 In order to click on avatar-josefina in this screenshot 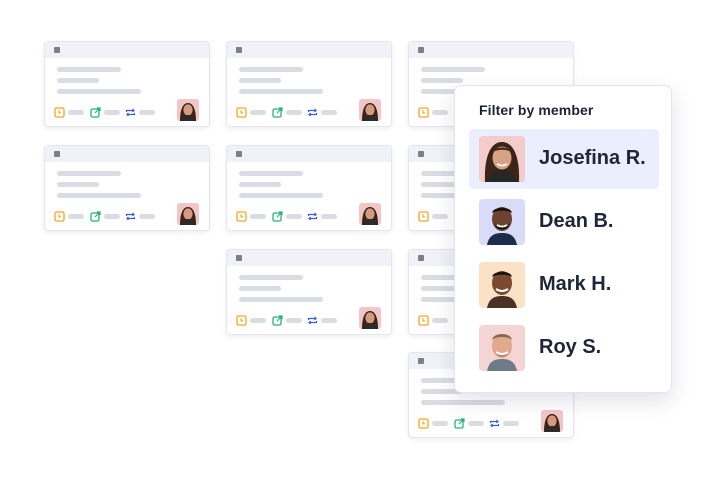, I will do `click(502, 159)`.